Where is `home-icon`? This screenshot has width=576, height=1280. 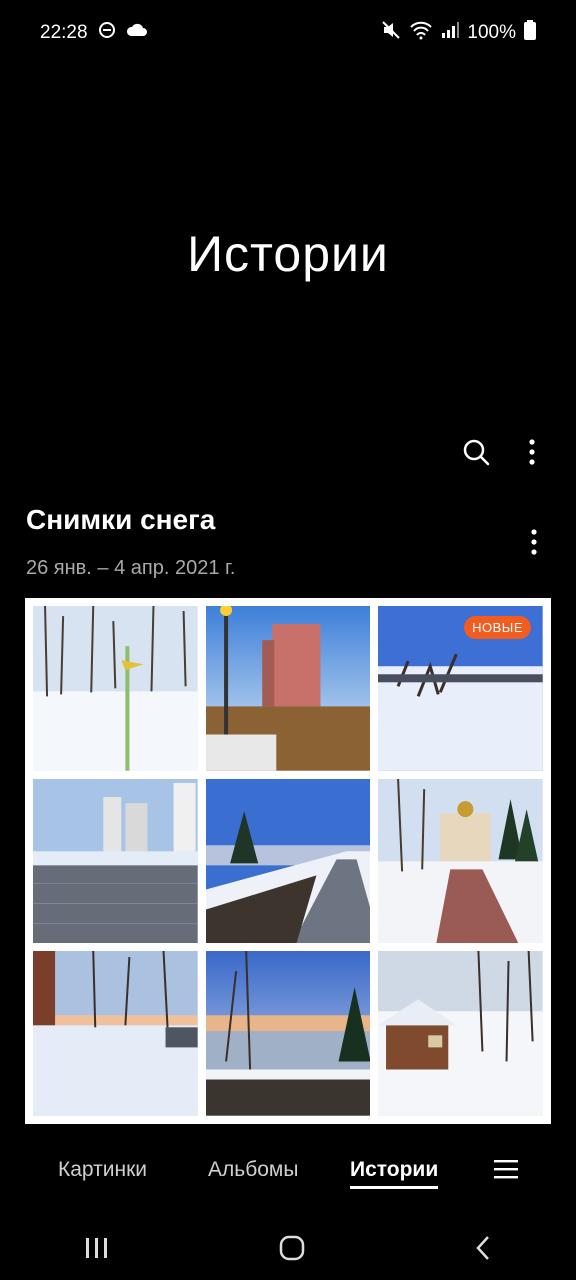
home-icon is located at coordinates (292, 1247).